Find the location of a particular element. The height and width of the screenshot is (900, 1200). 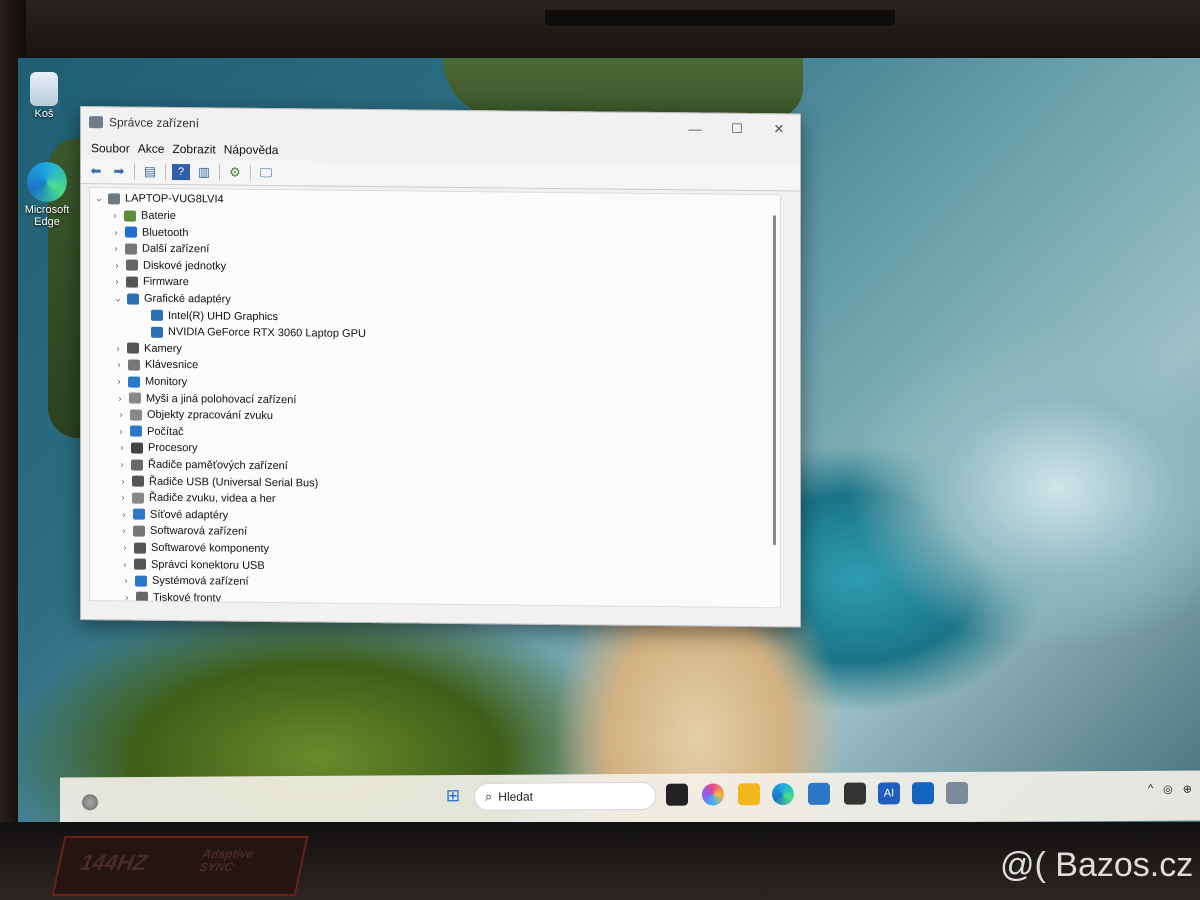

tree-node-label: Baterie is located at coordinates (158, 216).